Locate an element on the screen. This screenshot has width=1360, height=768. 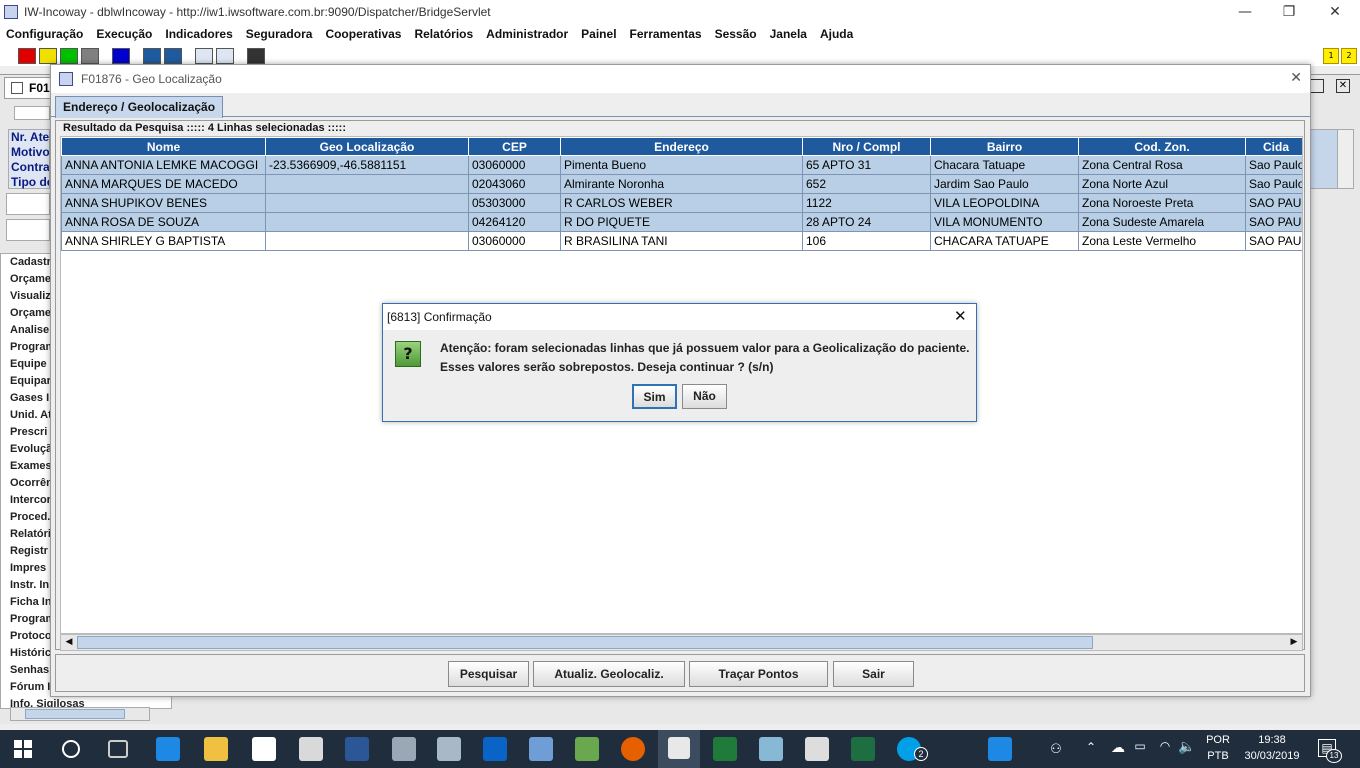
menu-painel: Painel is located at coordinates (598, 34).